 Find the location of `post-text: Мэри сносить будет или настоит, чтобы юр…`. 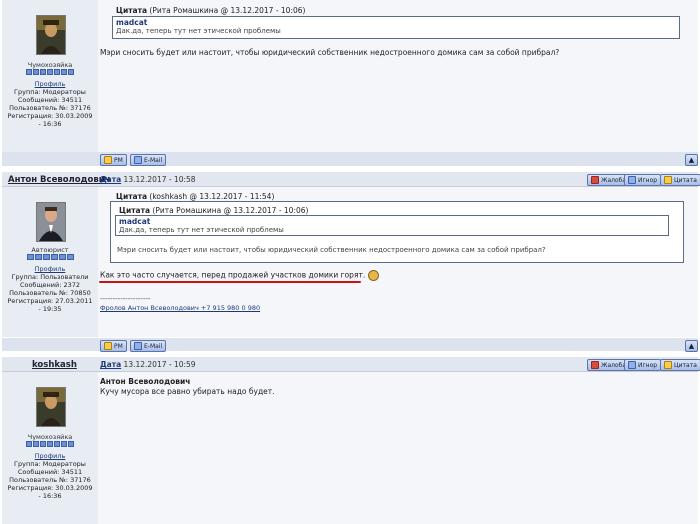

post-text: Мэри сносить будет или настоит, чтобы юр… is located at coordinates (330, 52).